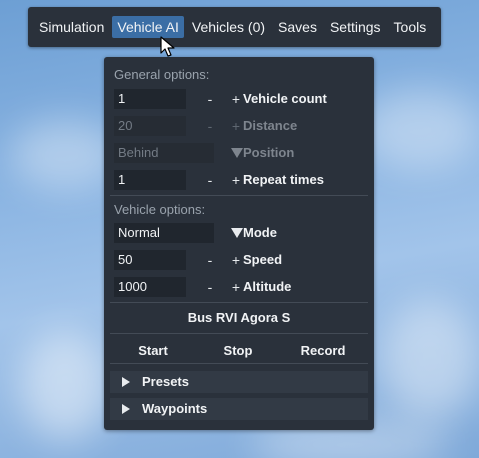 The width and height of the screenshot is (479, 458). What do you see at coordinates (150, 287) in the screenshot?
I see `altitude-input: 1000` at bounding box center [150, 287].